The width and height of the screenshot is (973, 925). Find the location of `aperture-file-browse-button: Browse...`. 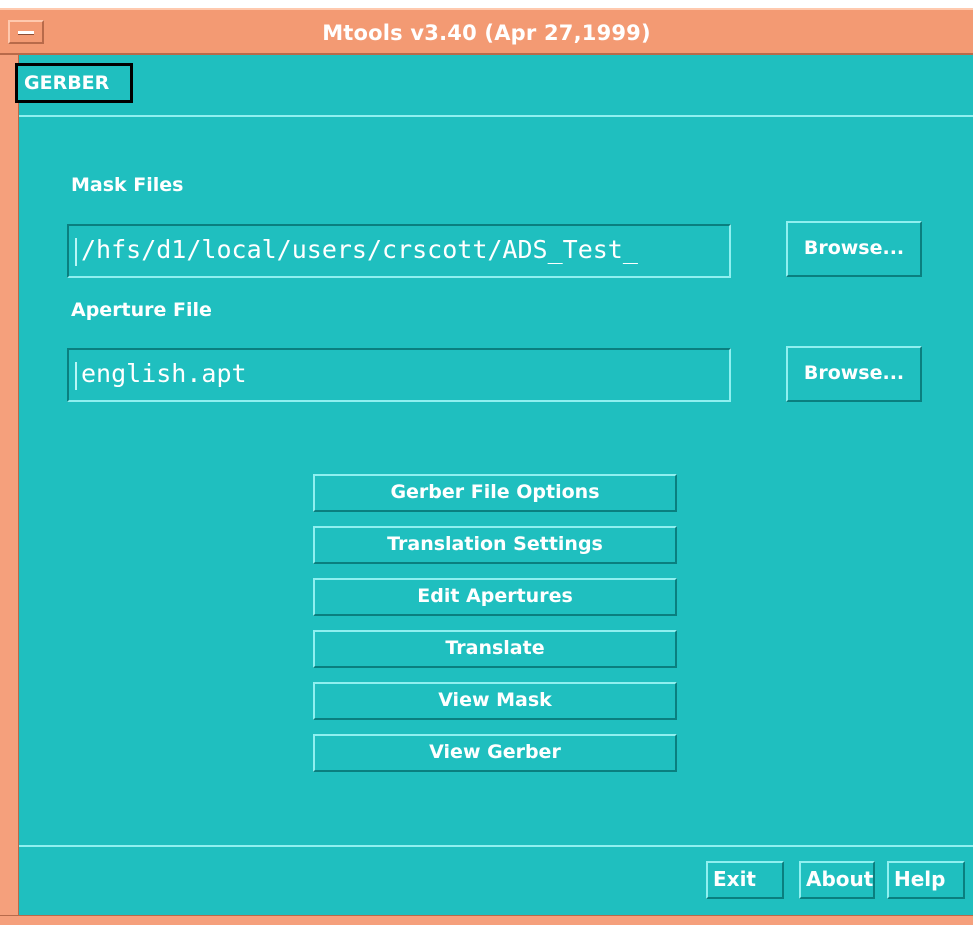

aperture-file-browse-button: Browse... is located at coordinates (854, 374).